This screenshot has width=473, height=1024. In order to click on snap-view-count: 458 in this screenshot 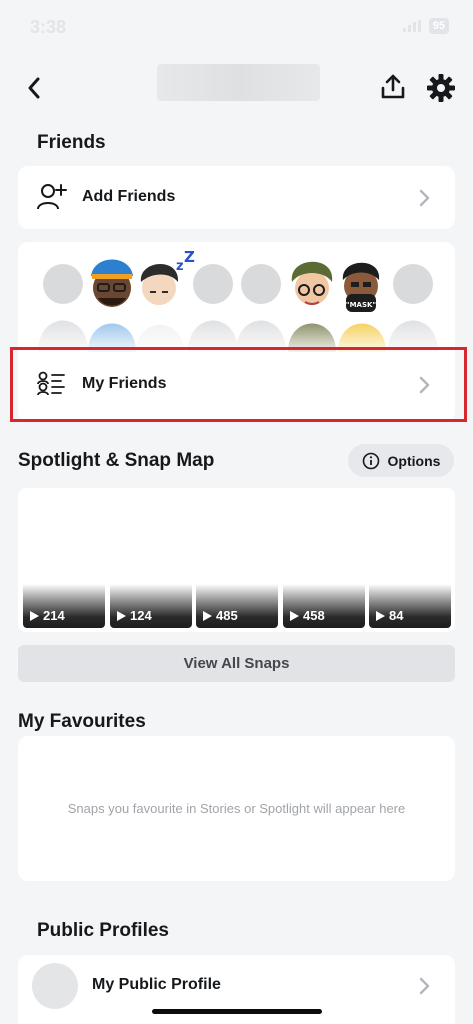, I will do `click(307, 615)`.